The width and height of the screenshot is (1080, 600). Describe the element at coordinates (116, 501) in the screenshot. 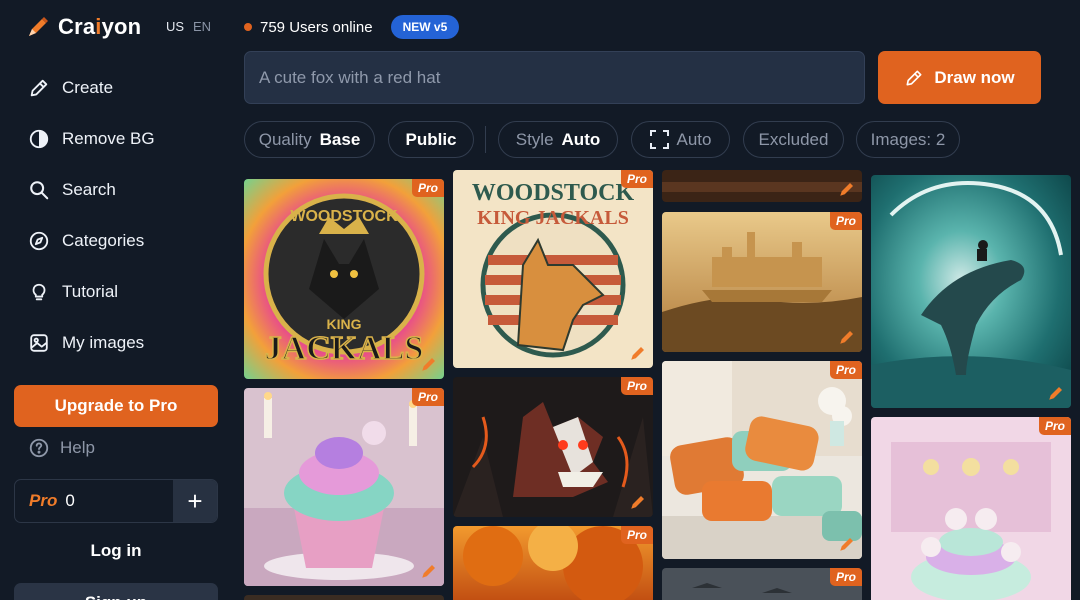

I see `pro-credits-box: Pro 0 +` at that location.